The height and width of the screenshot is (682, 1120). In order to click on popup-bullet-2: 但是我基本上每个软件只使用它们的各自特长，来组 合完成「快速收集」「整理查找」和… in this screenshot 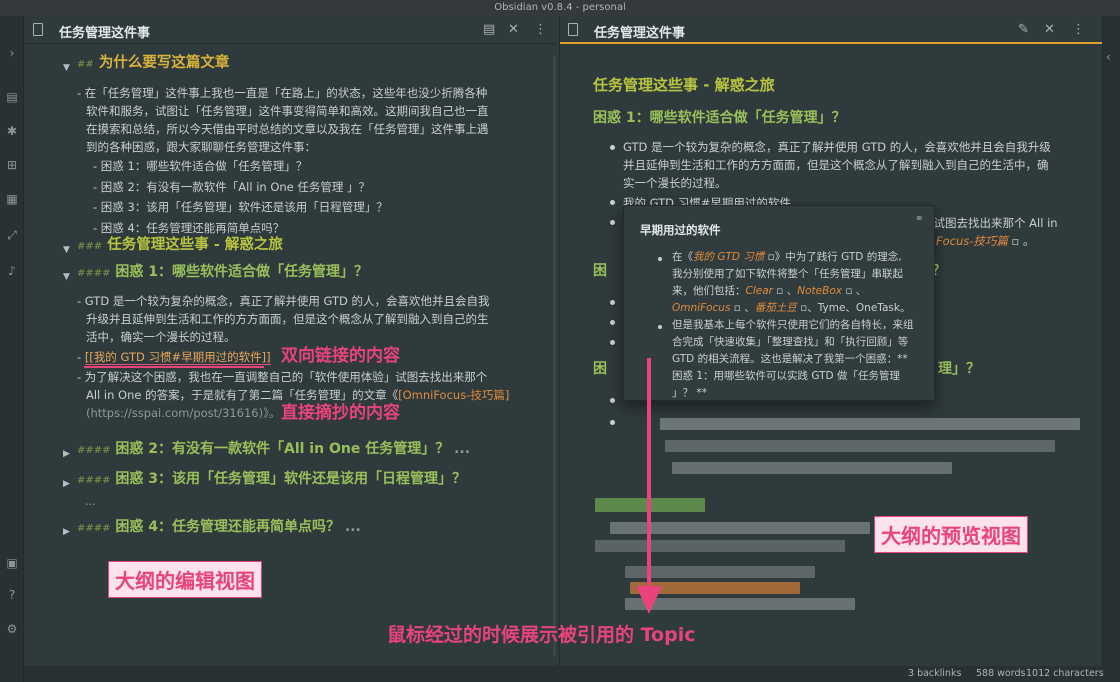, I will do `click(793, 359)`.